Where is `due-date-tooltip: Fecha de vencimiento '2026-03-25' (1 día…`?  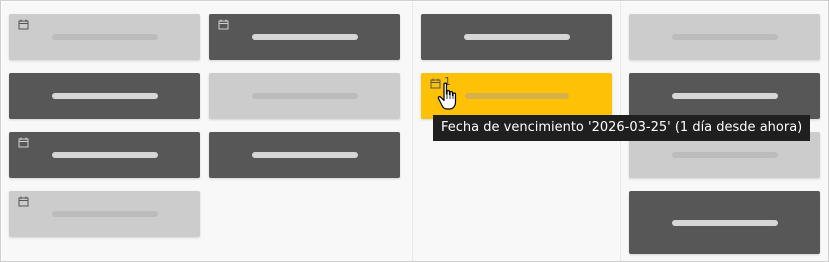
due-date-tooltip: Fecha de vencimiento '2026-03-25' (1 día… is located at coordinates (622, 128).